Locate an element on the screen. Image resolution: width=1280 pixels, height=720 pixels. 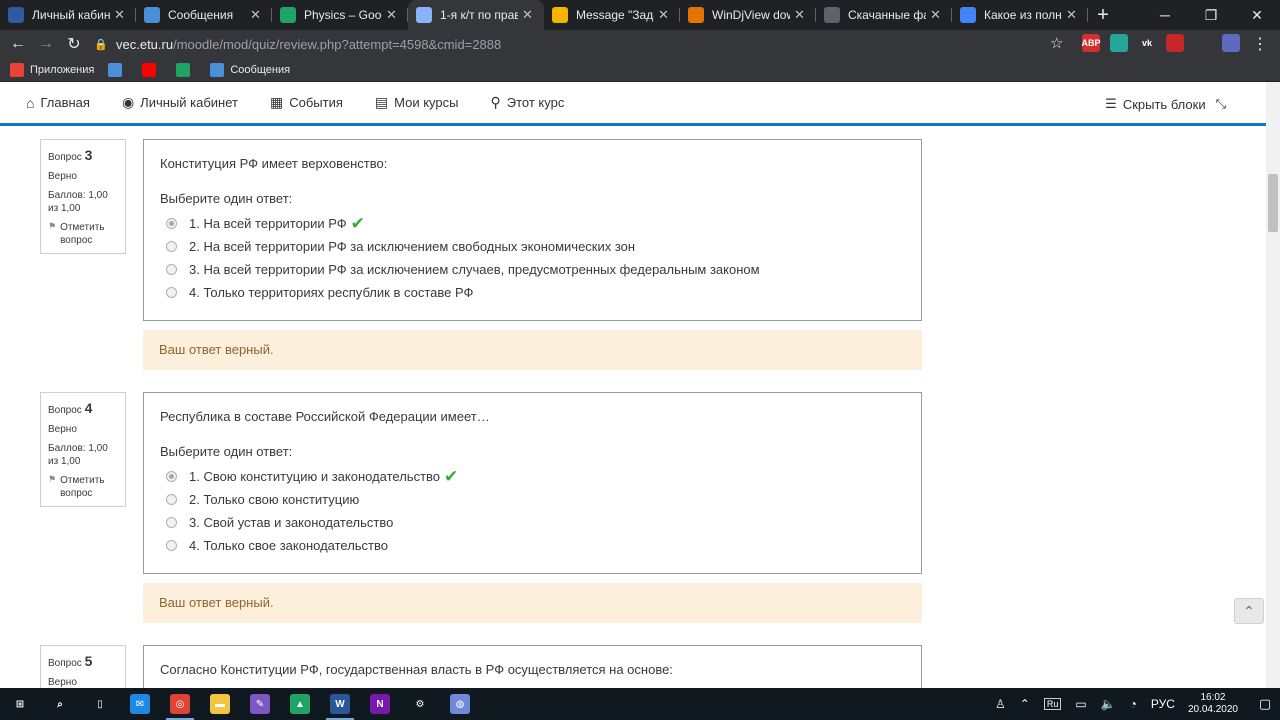
browser-tab: Какое из полномо ✕ is located at coordinates (1020, 15).